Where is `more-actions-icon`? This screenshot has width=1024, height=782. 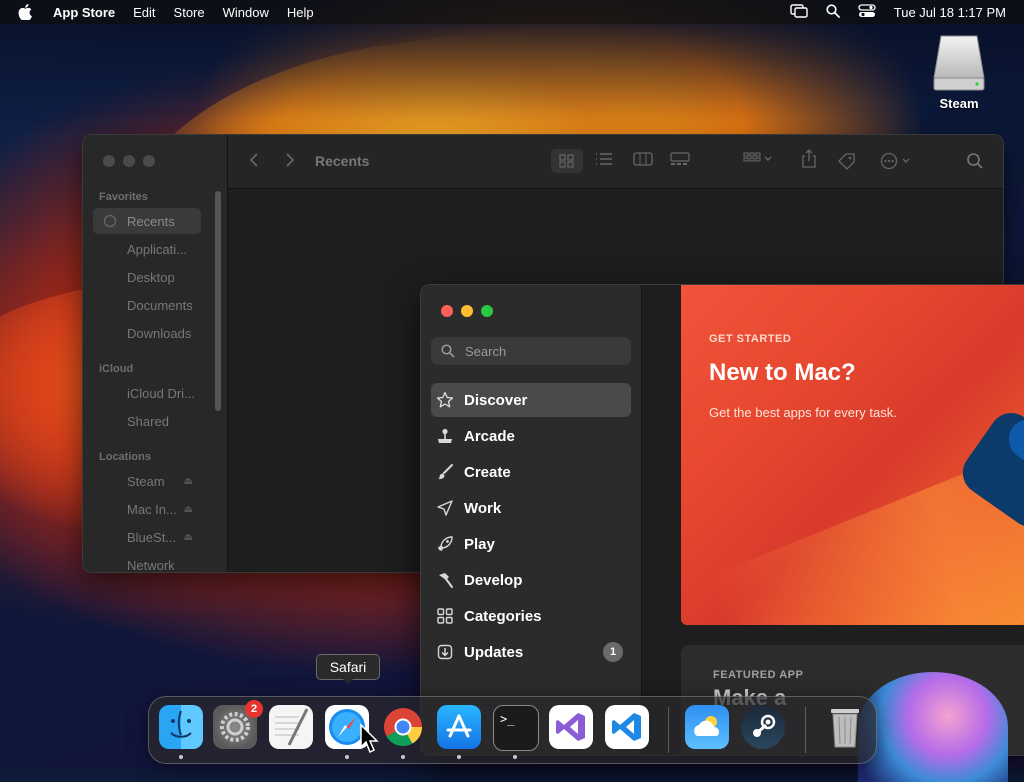 more-actions-icon is located at coordinates (897, 162).